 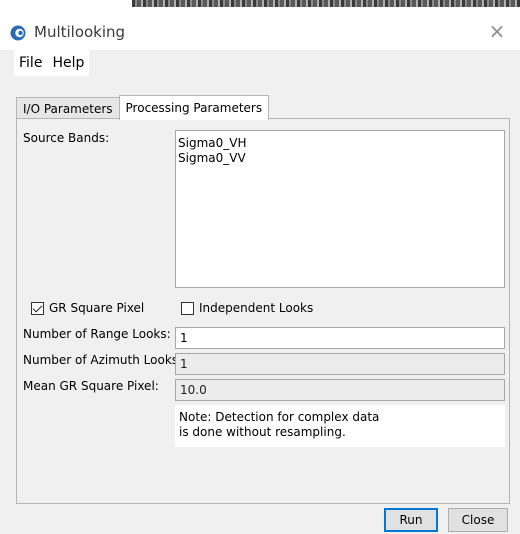 I want to click on run-button: Run, so click(x=411, y=520).